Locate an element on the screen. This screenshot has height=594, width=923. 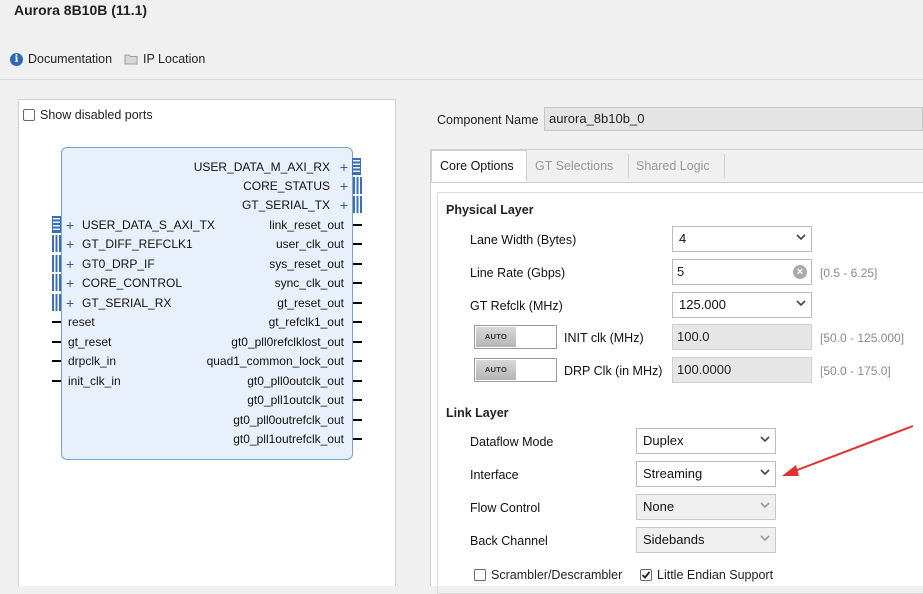
info-icon: i is located at coordinates (16, 59).